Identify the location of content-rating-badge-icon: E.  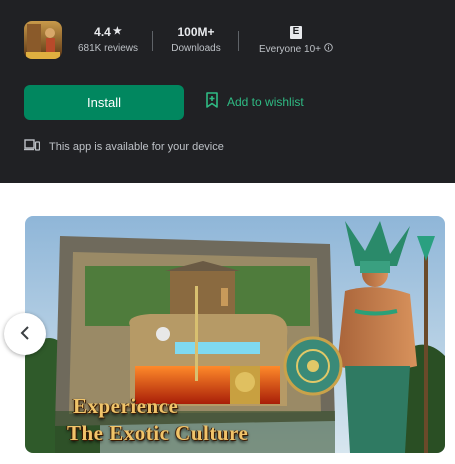
(296, 32).